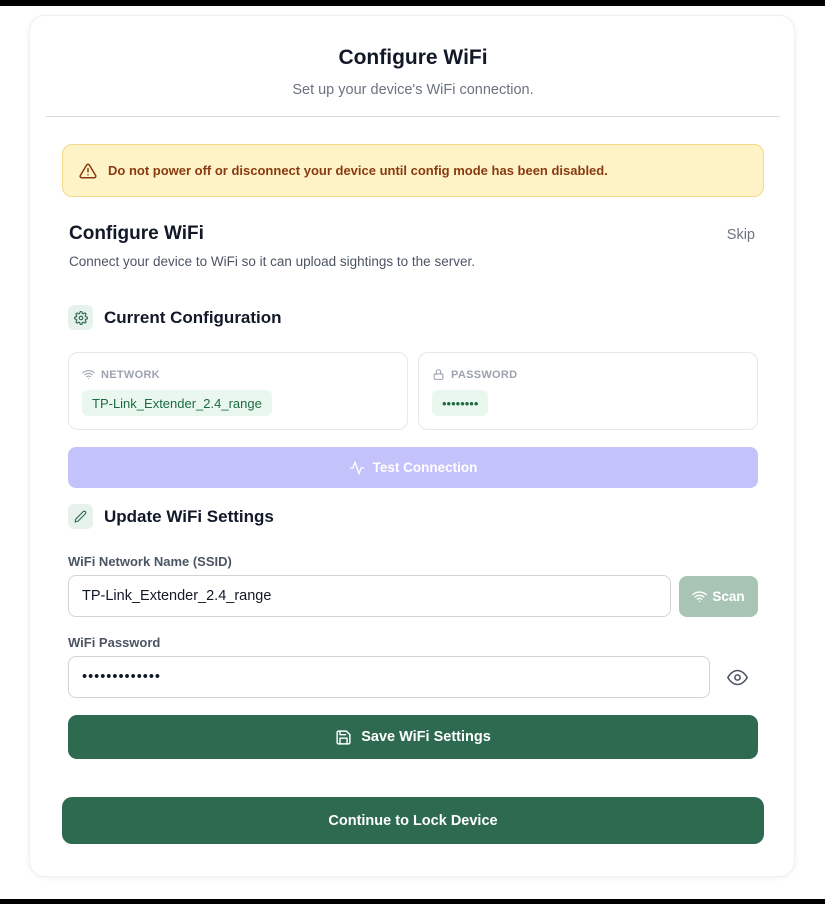  I want to click on activity-icon, so click(356, 467).